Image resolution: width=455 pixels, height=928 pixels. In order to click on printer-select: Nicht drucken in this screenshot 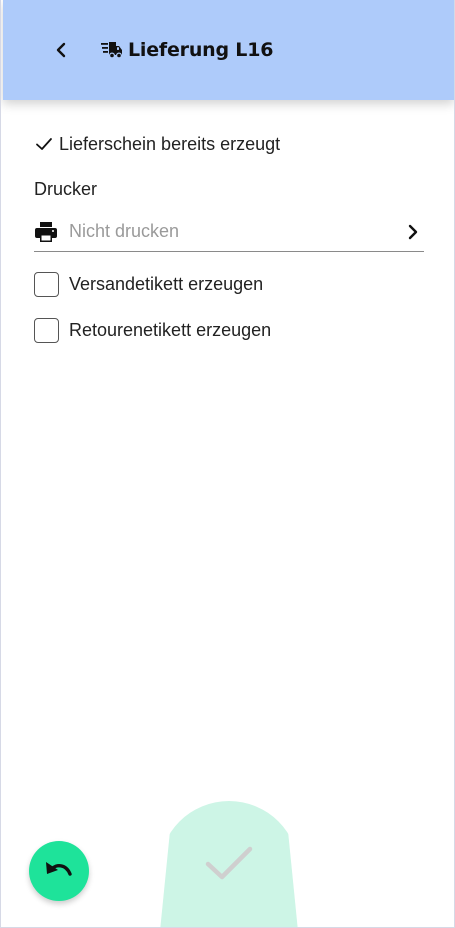, I will do `click(229, 232)`.